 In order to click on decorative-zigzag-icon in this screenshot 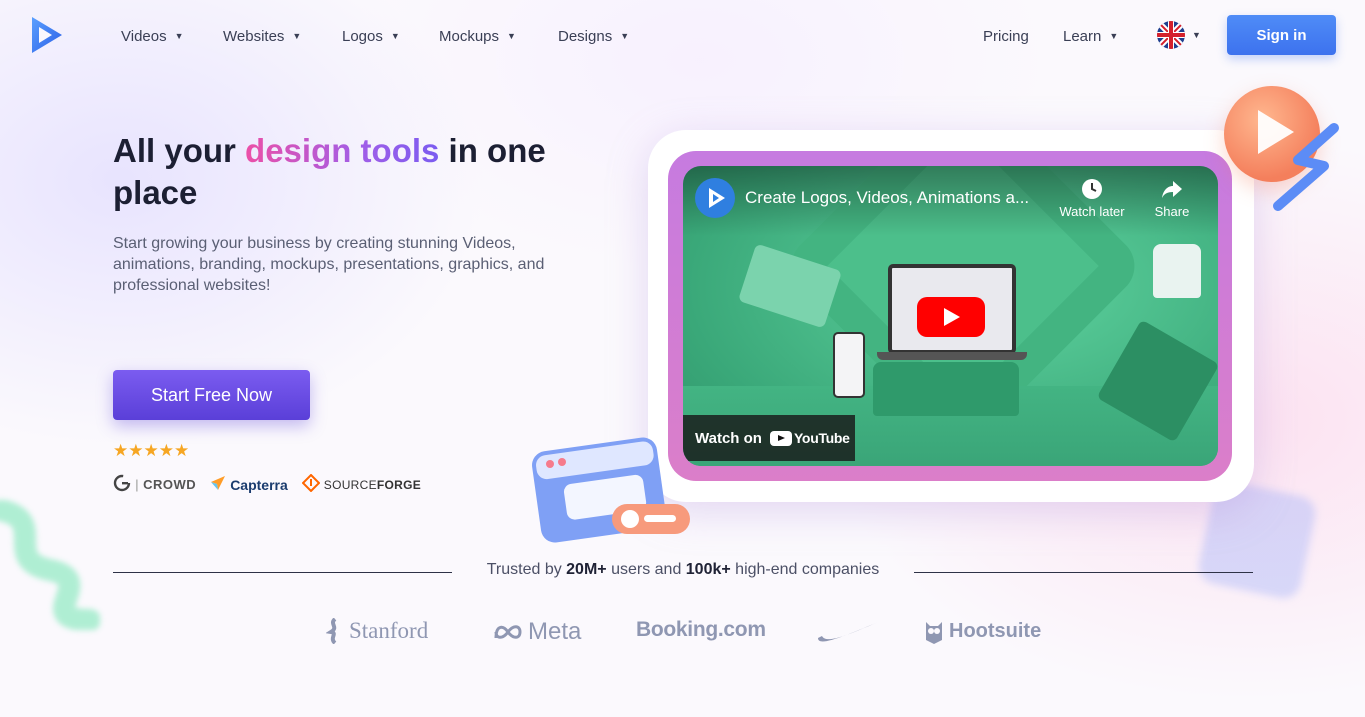, I will do `click(1306, 168)`.